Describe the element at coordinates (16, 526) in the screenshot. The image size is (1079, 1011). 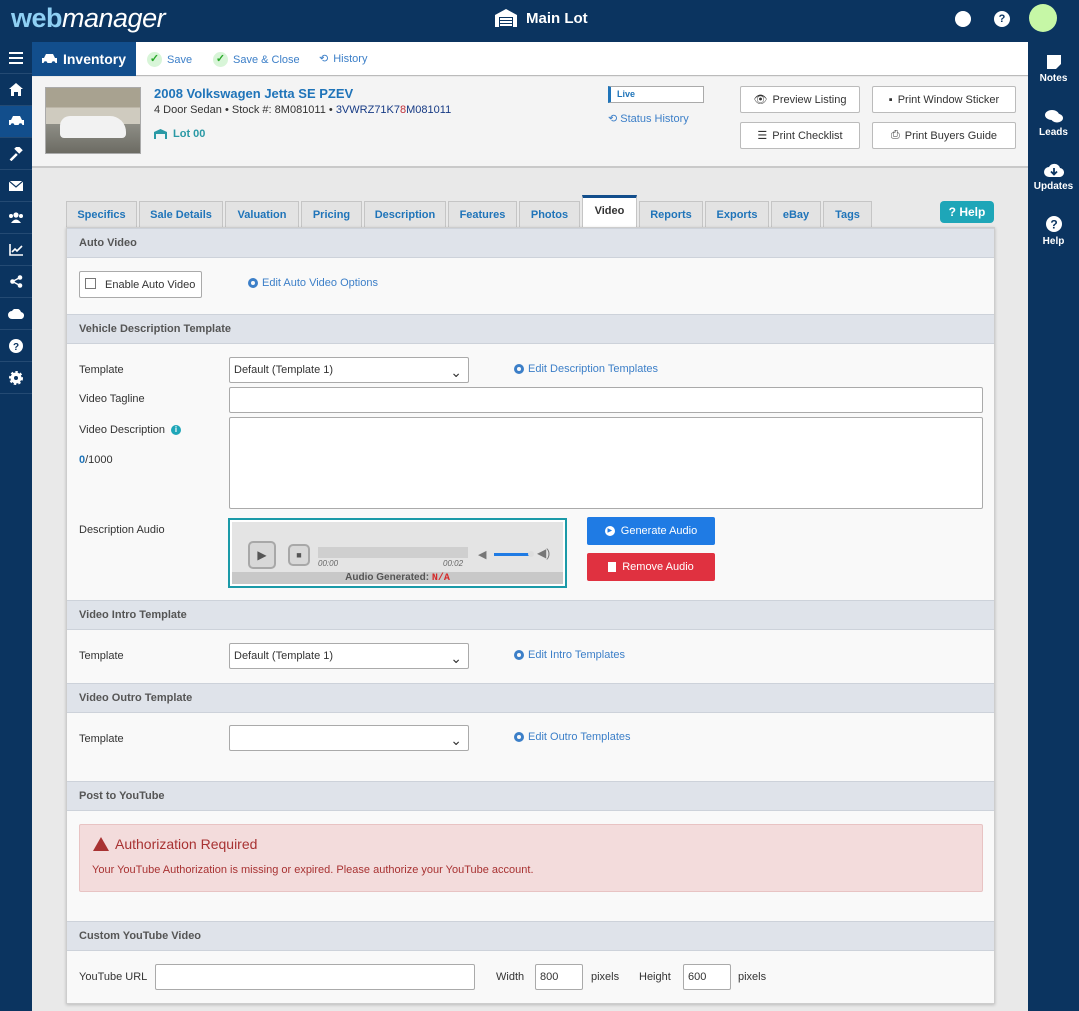
I see `left-nav: ?` at that location.